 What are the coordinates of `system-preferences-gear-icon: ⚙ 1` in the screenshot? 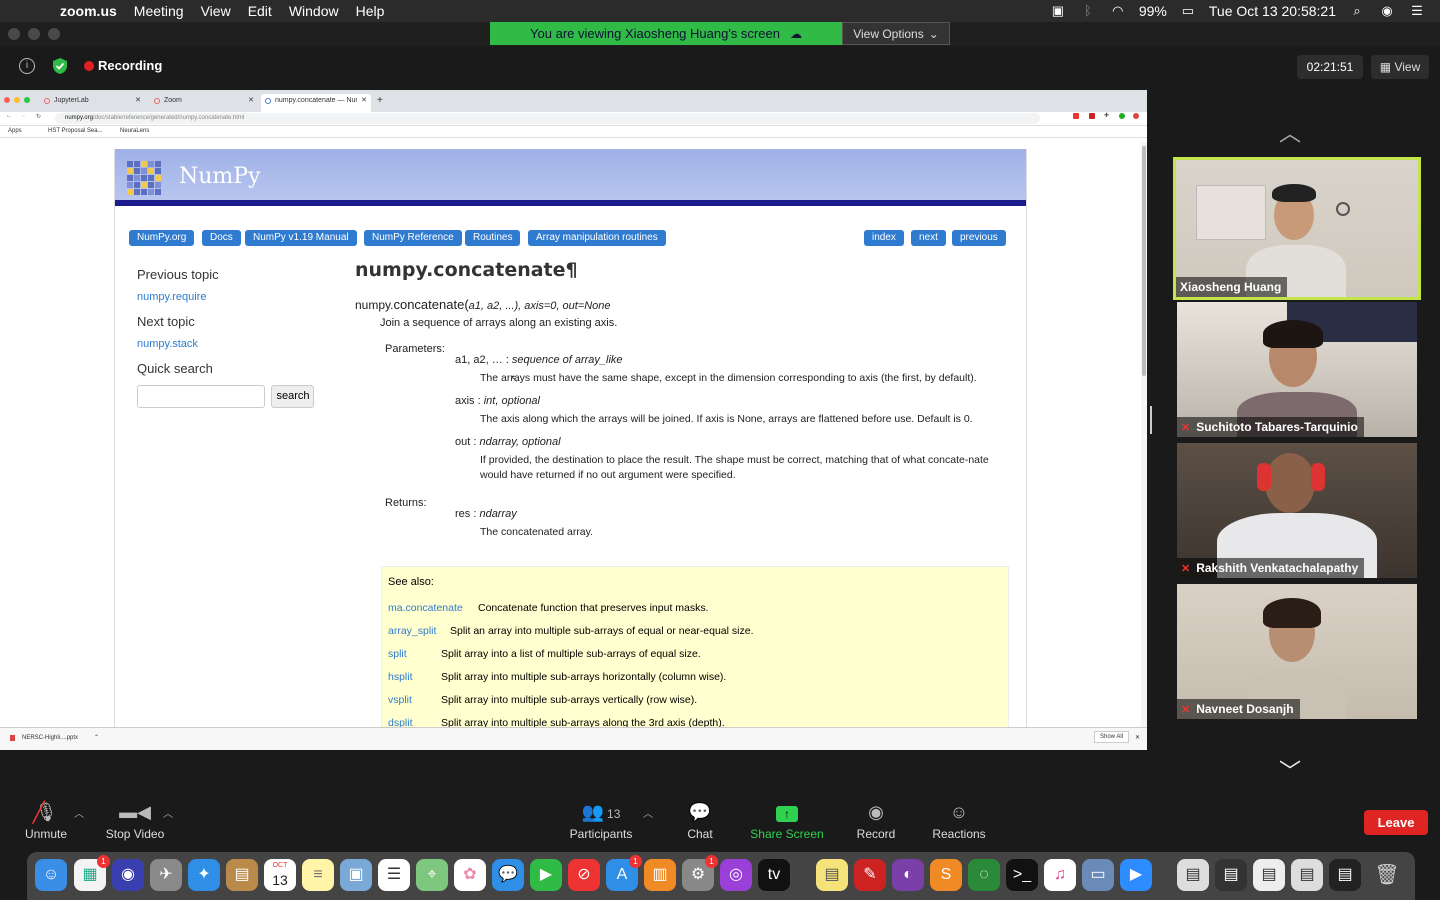 It's located at (700, 873).